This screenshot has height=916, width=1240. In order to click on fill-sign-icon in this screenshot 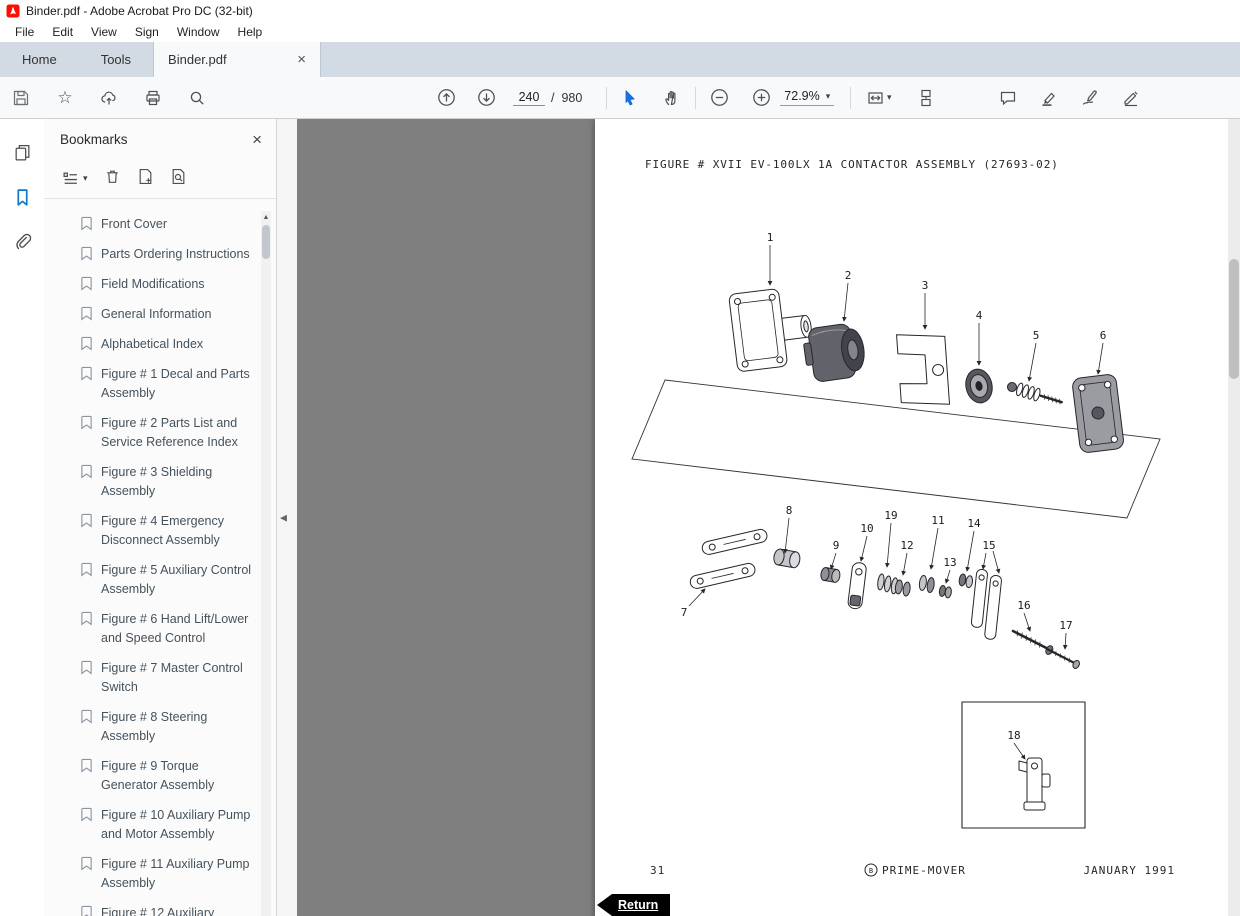, I will do `click(1131, 98)`.